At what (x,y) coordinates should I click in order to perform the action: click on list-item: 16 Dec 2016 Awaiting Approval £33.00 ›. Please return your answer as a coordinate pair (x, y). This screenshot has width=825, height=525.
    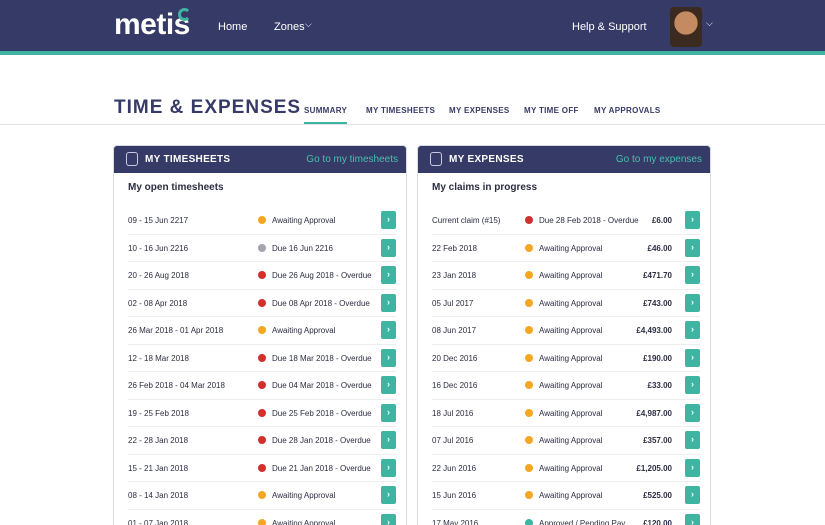
    Looking at the image, I should click on (566, 386).